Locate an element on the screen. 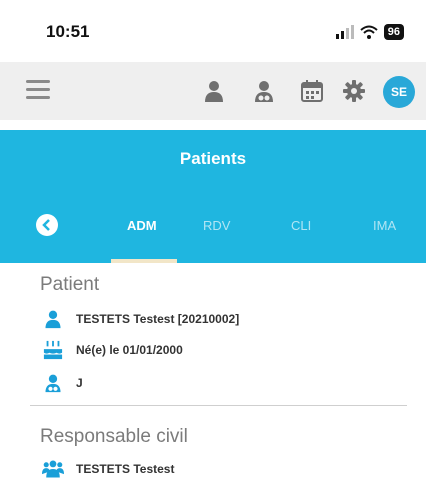 The width and height of the screenshot is (426, 485). patient-doctor-row: J is located at coordinates (62, 383).